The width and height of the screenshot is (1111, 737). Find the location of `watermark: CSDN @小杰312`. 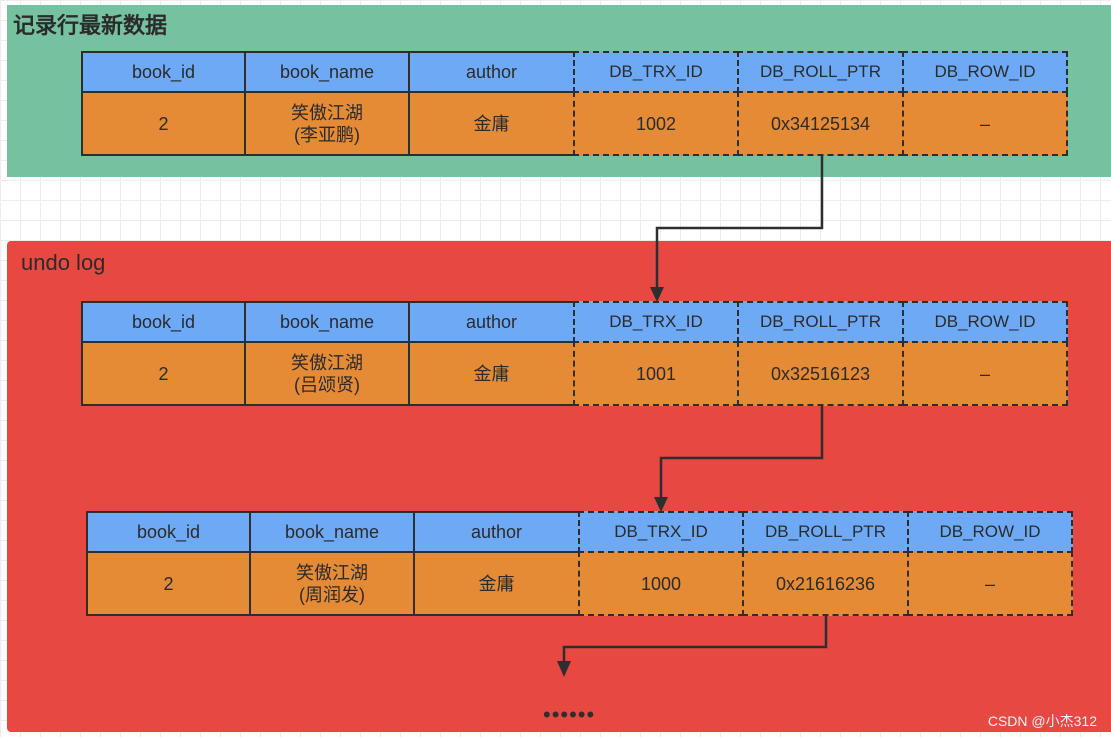

watermark: CSDN @小杰312 is located at coordinates (1042, 721).